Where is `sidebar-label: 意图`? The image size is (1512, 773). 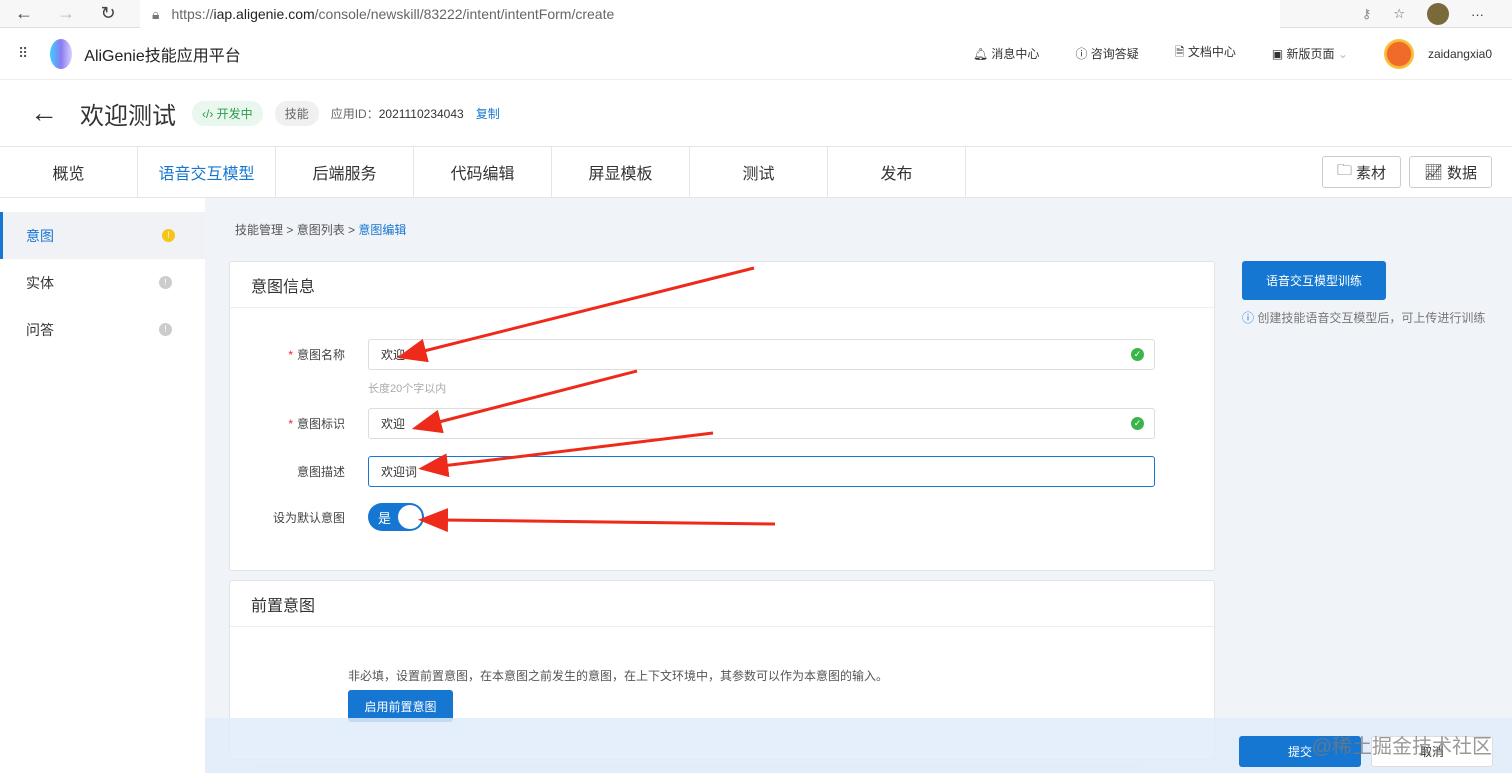
sidebar-label: 意图 is located at coordinates (40, 235).